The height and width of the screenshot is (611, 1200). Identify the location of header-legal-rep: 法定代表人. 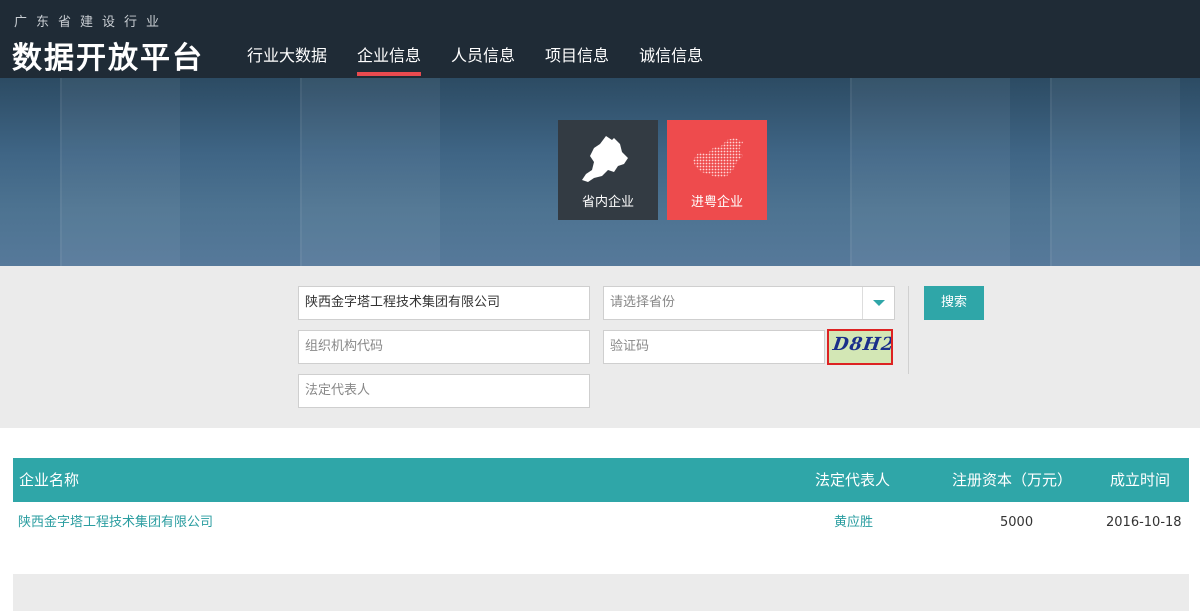
(853, 480).